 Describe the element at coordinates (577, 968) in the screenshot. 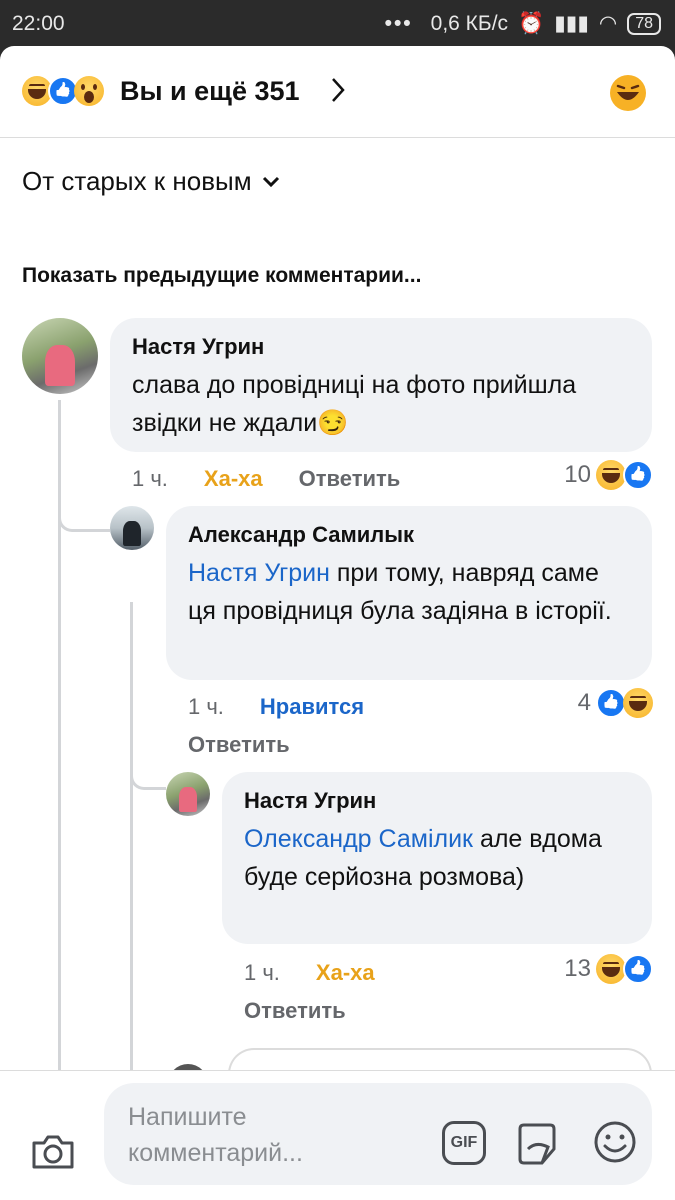

I see `reaction-count-value: 13` at that location.